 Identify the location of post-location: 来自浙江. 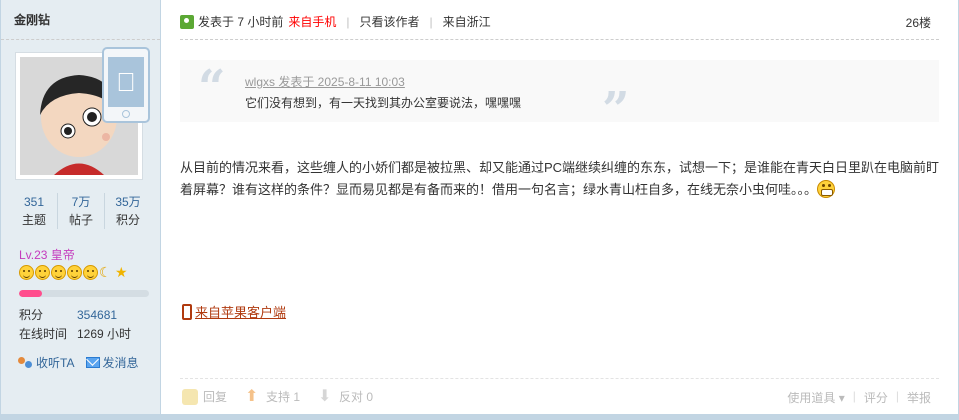
(466, 22).